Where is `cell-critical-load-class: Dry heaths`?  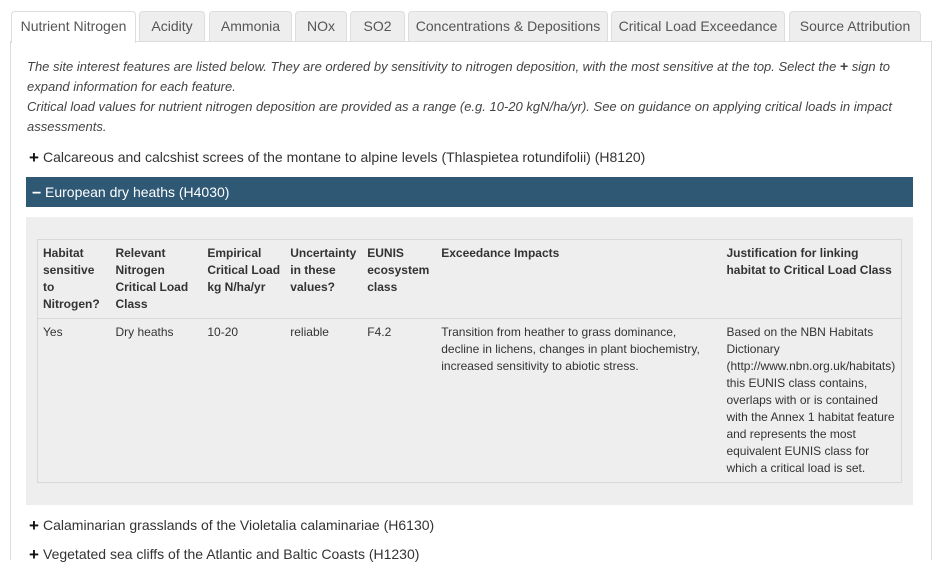
cell-critical-load-class: Dry heaths is located at coordinates (156, 400).